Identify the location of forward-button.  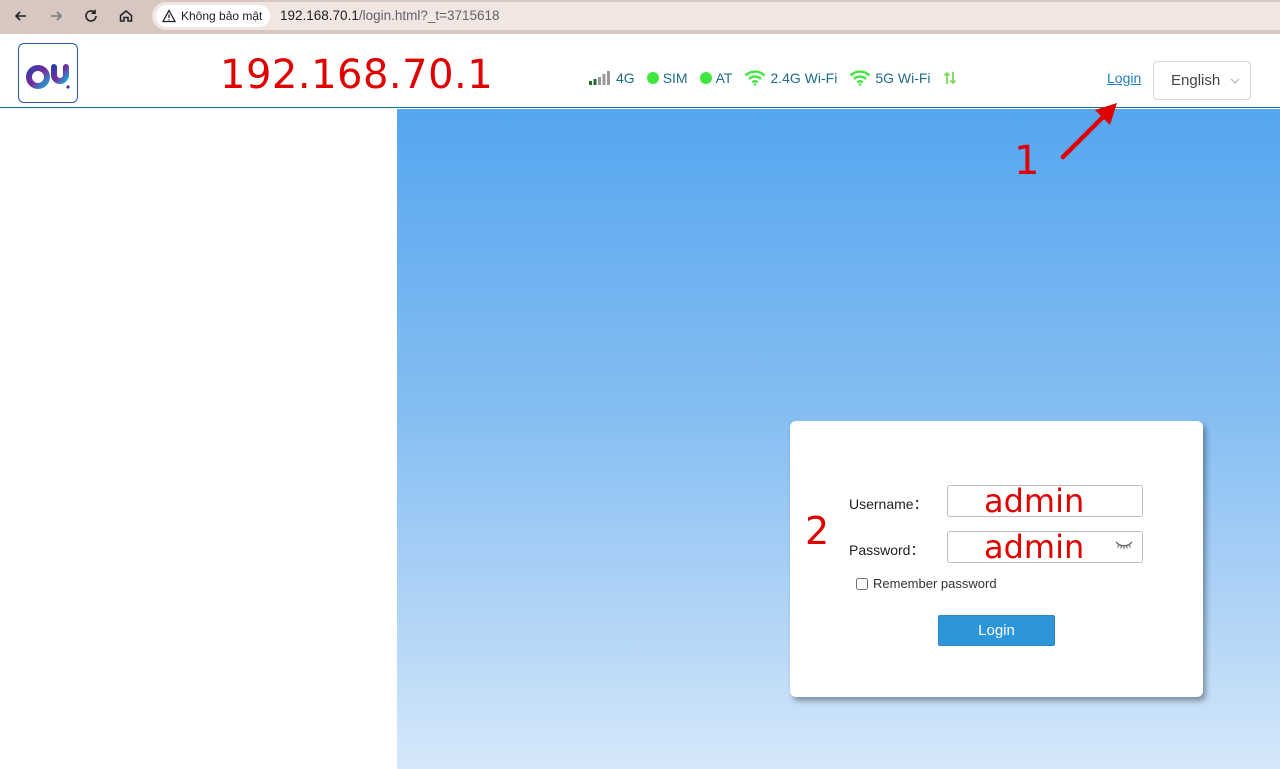
(56, 16).